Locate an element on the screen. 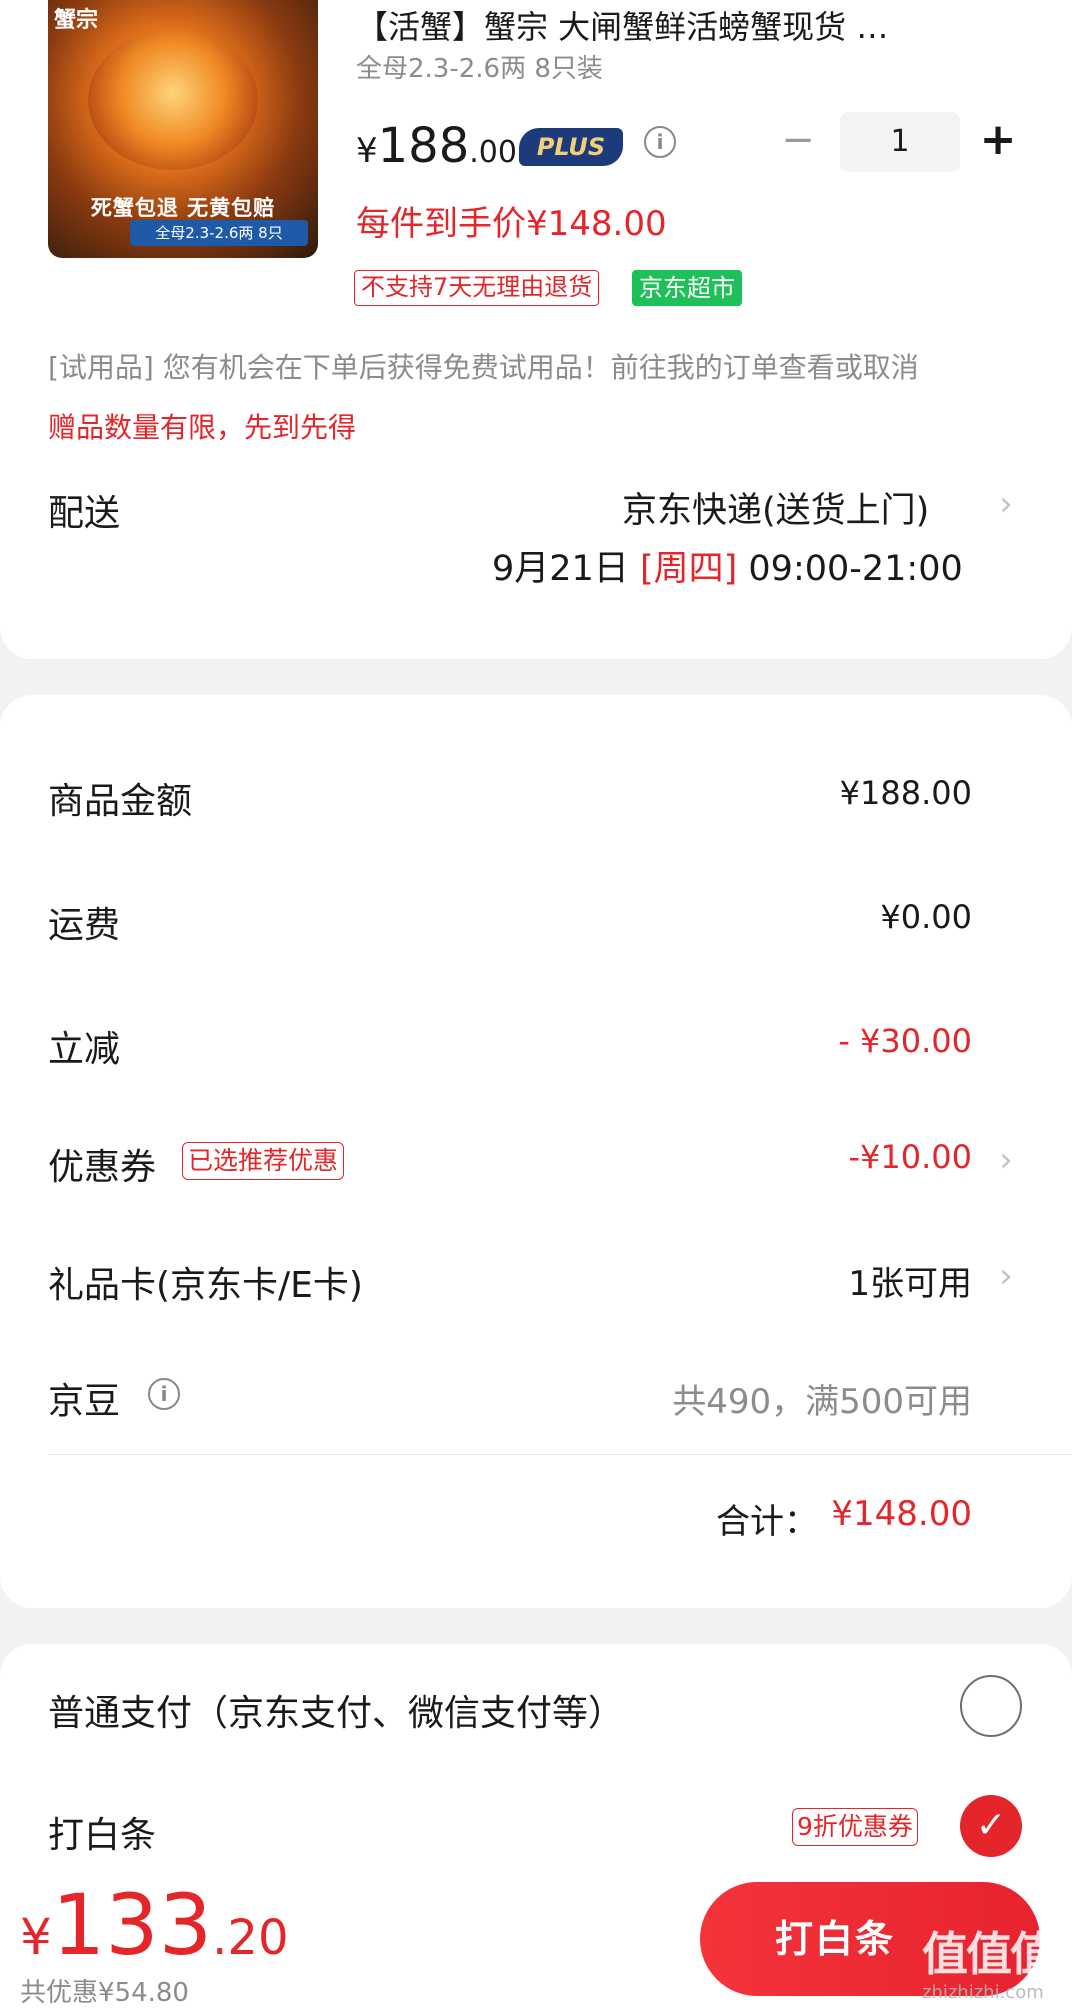  gift-limit-note: 赠品数量有限，先到先得 is located at coordinates (202, 427).